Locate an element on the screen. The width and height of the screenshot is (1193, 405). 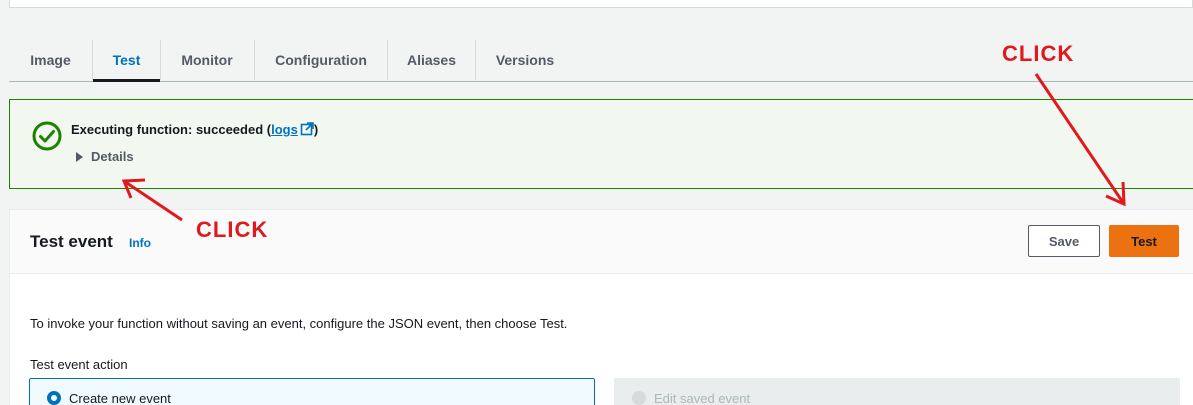
tab-aliases: Aliases is located at coordinates (431, 60).